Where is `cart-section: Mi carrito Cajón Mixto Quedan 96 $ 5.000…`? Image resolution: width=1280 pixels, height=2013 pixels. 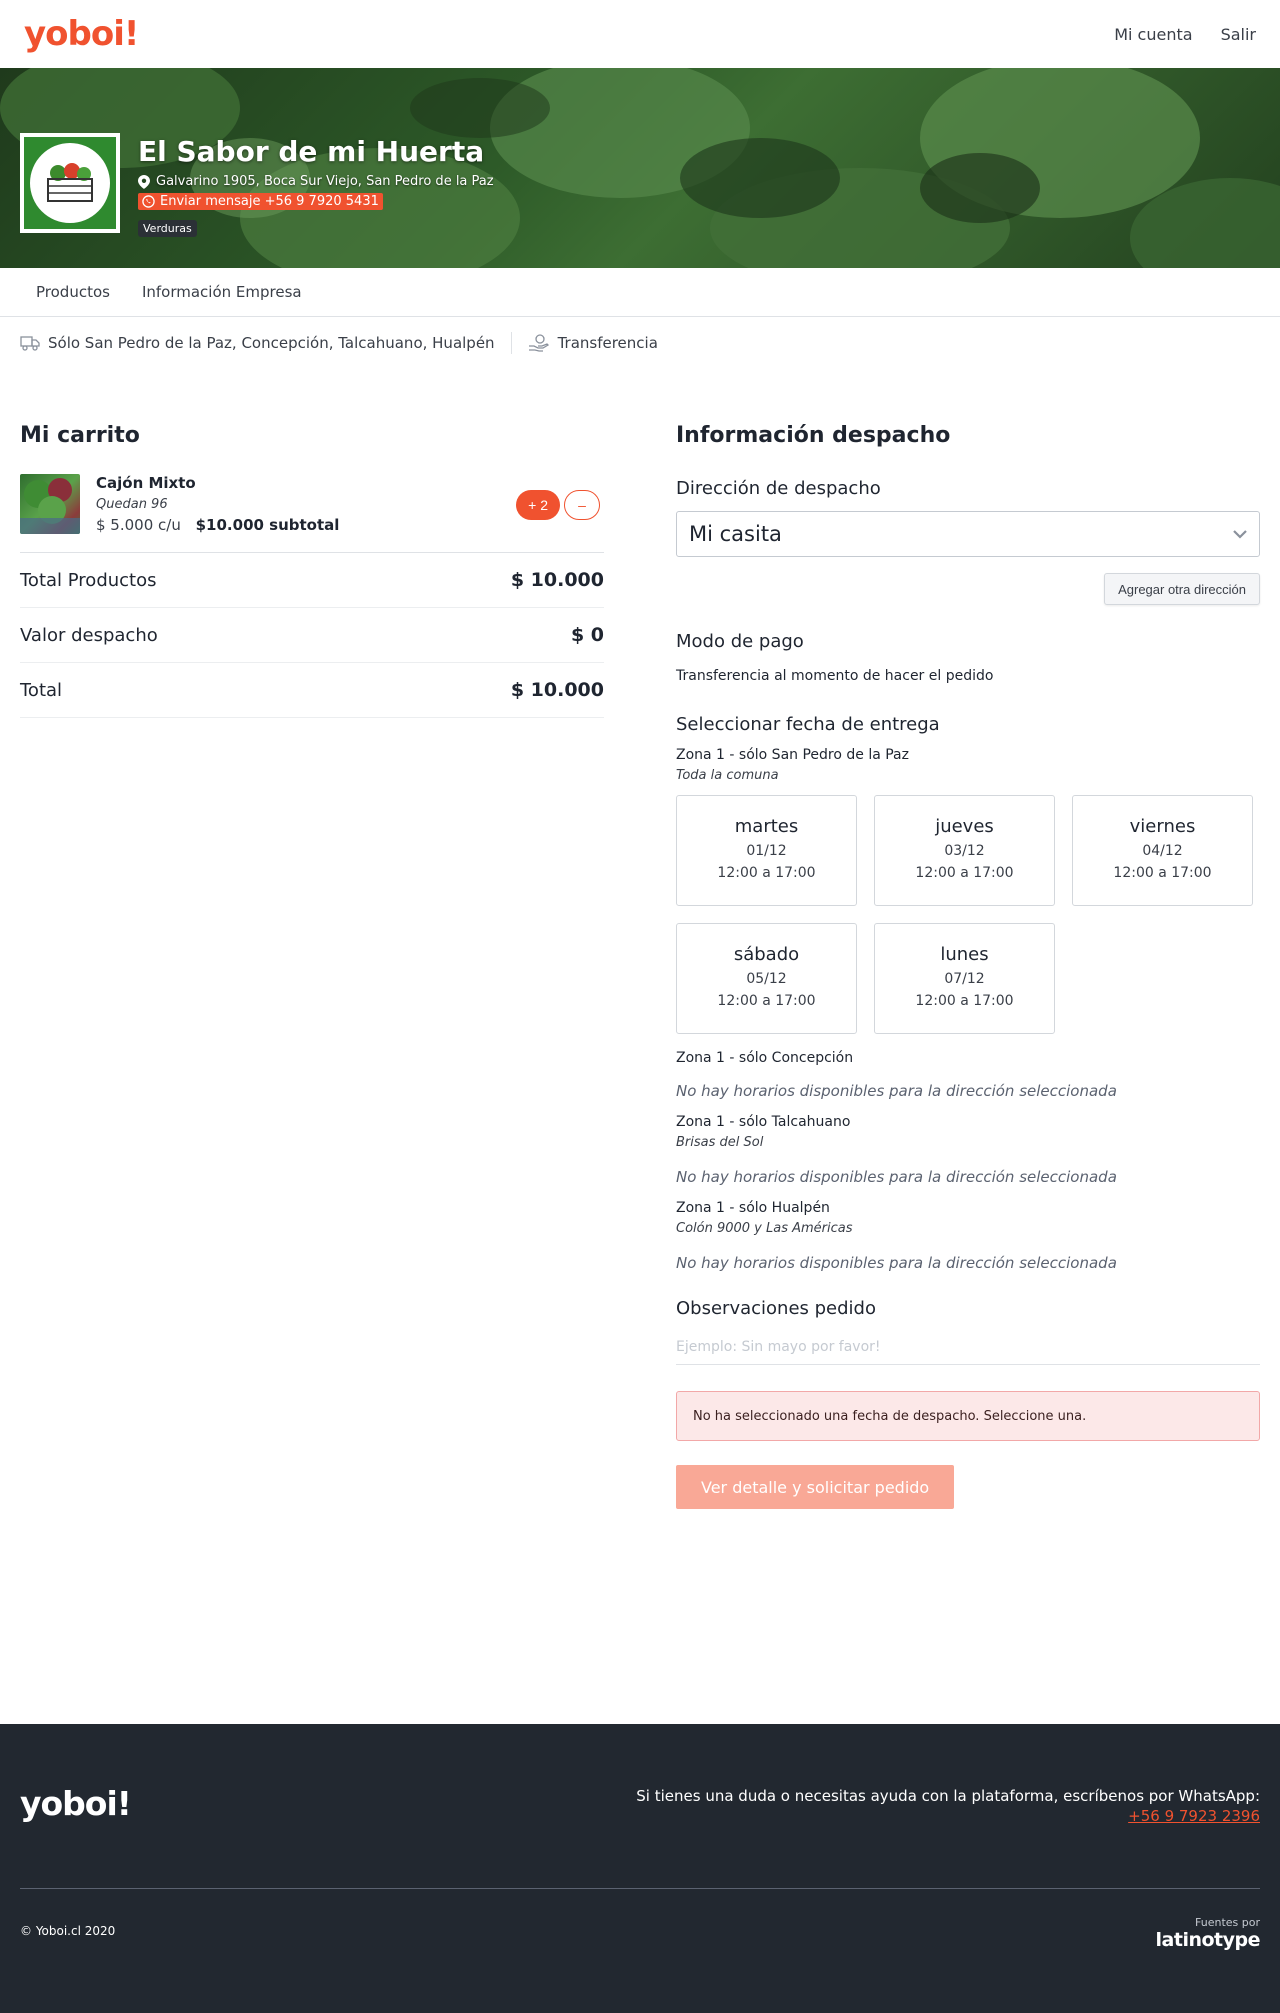
cart-section: Mi carrito Cajón Mixto Quedan 96 $ 5.000… is located at coordinates (312, 570).